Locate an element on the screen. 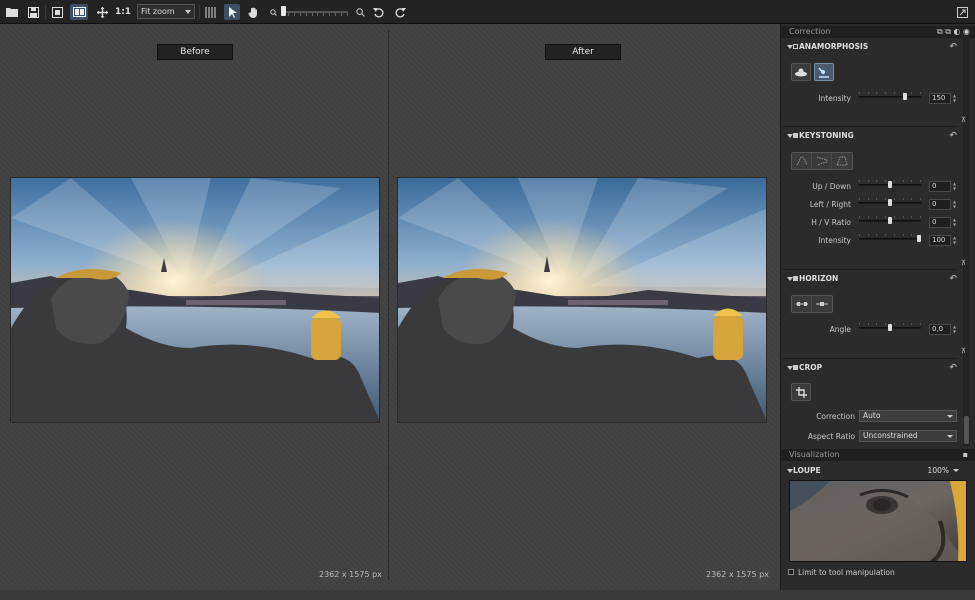 The width and height of the screenshot is (975, 600). redo-icon is located at coordinates (400, 12).